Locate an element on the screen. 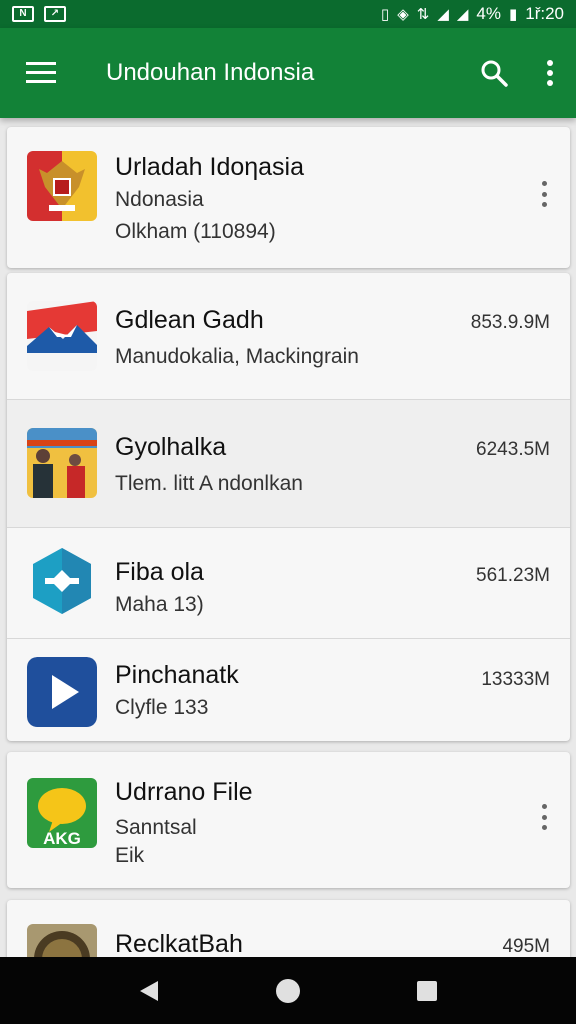 This screenshot has height=1024, width=576. item-subtitle: Manudokalia, Mackingrain is located at coordinates (237, 356).